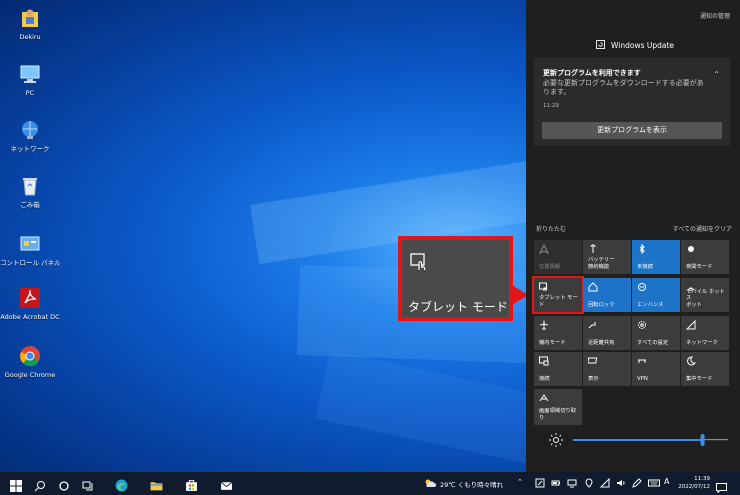 The height and width of the screenshot is (495, 740). I want to click on tile-network: ネットワーク, so click(705, 333).